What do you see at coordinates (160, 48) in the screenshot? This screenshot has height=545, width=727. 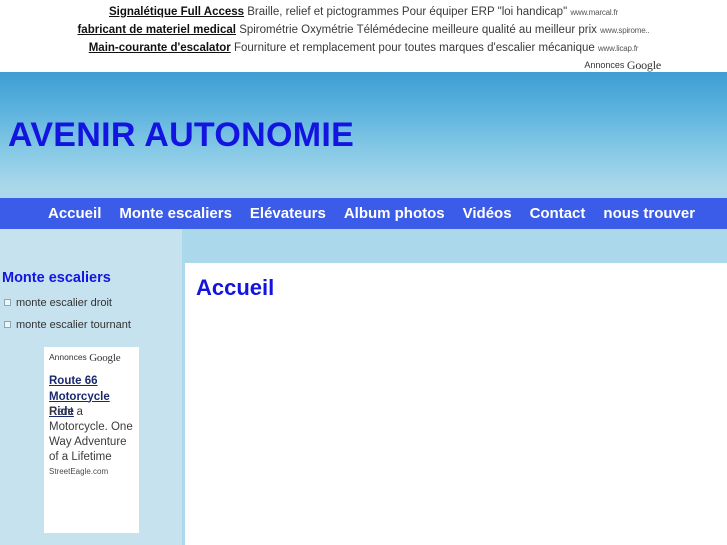 I see `top-ad-title: Main-courante d'escalator` at bounding box center [160, 48].